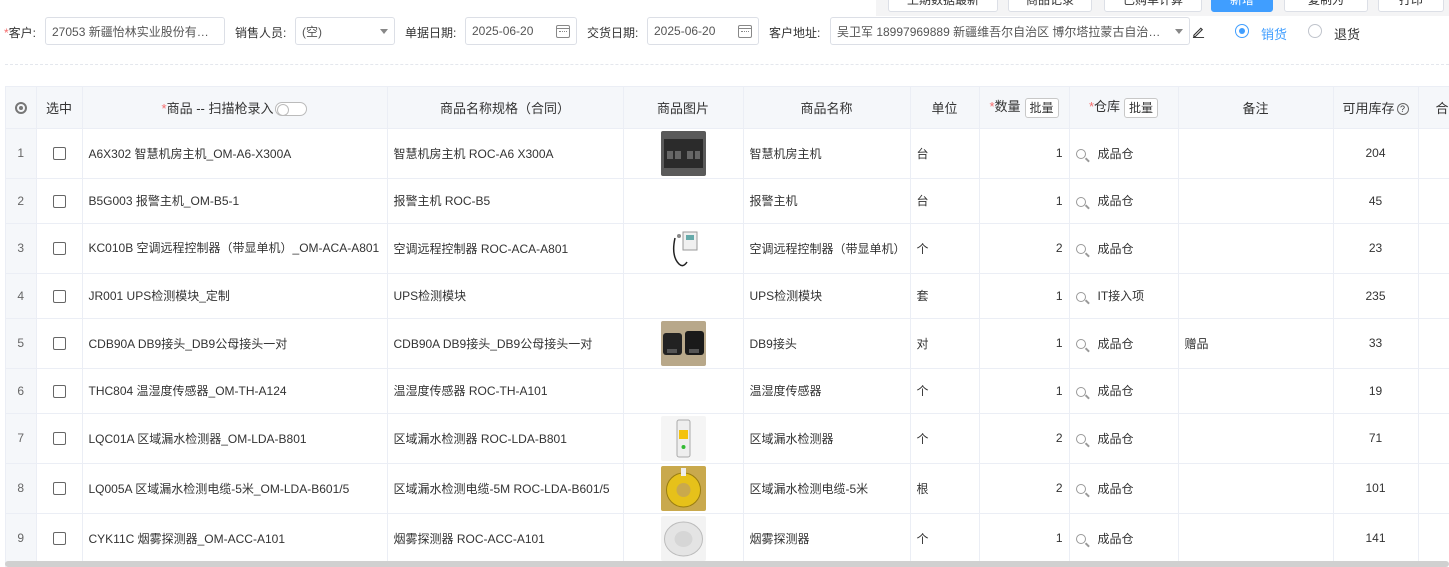 Image resolution: width=1449 pixels, height=567 pixels. I want to click on gear-icon, so click(20, 108).